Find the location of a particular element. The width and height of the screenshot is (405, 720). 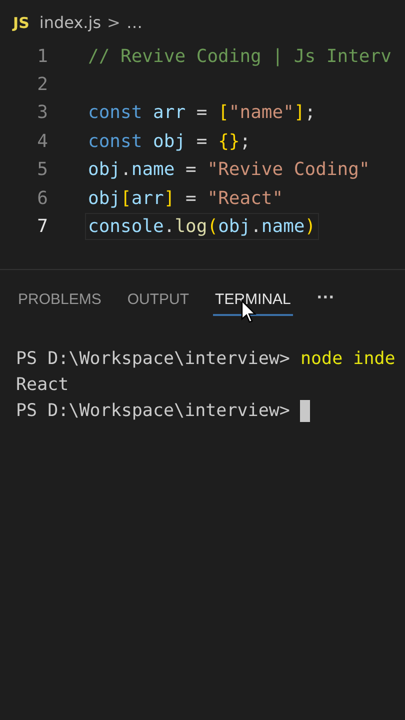

code-line: const arr = ["name"]; is located at coordinates (202, 113).